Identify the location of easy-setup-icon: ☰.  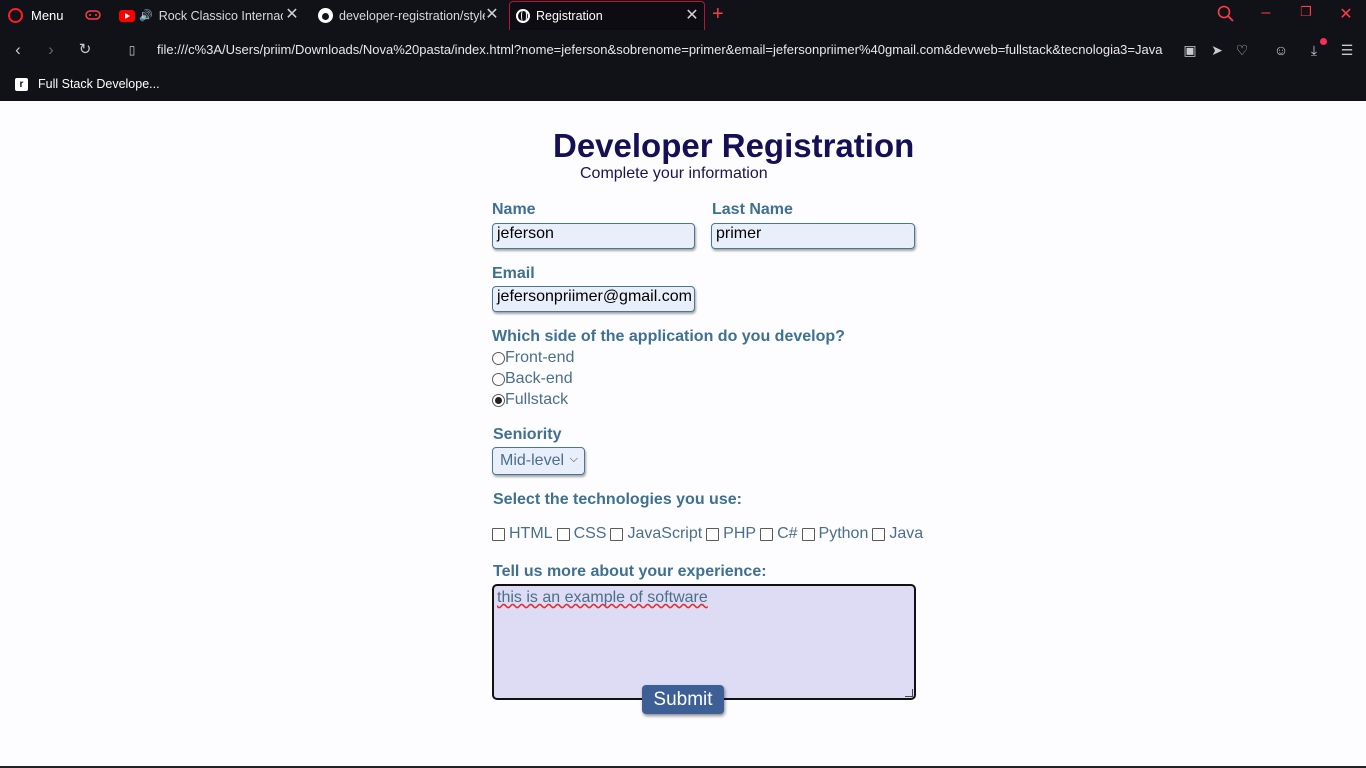
(1347, 50).